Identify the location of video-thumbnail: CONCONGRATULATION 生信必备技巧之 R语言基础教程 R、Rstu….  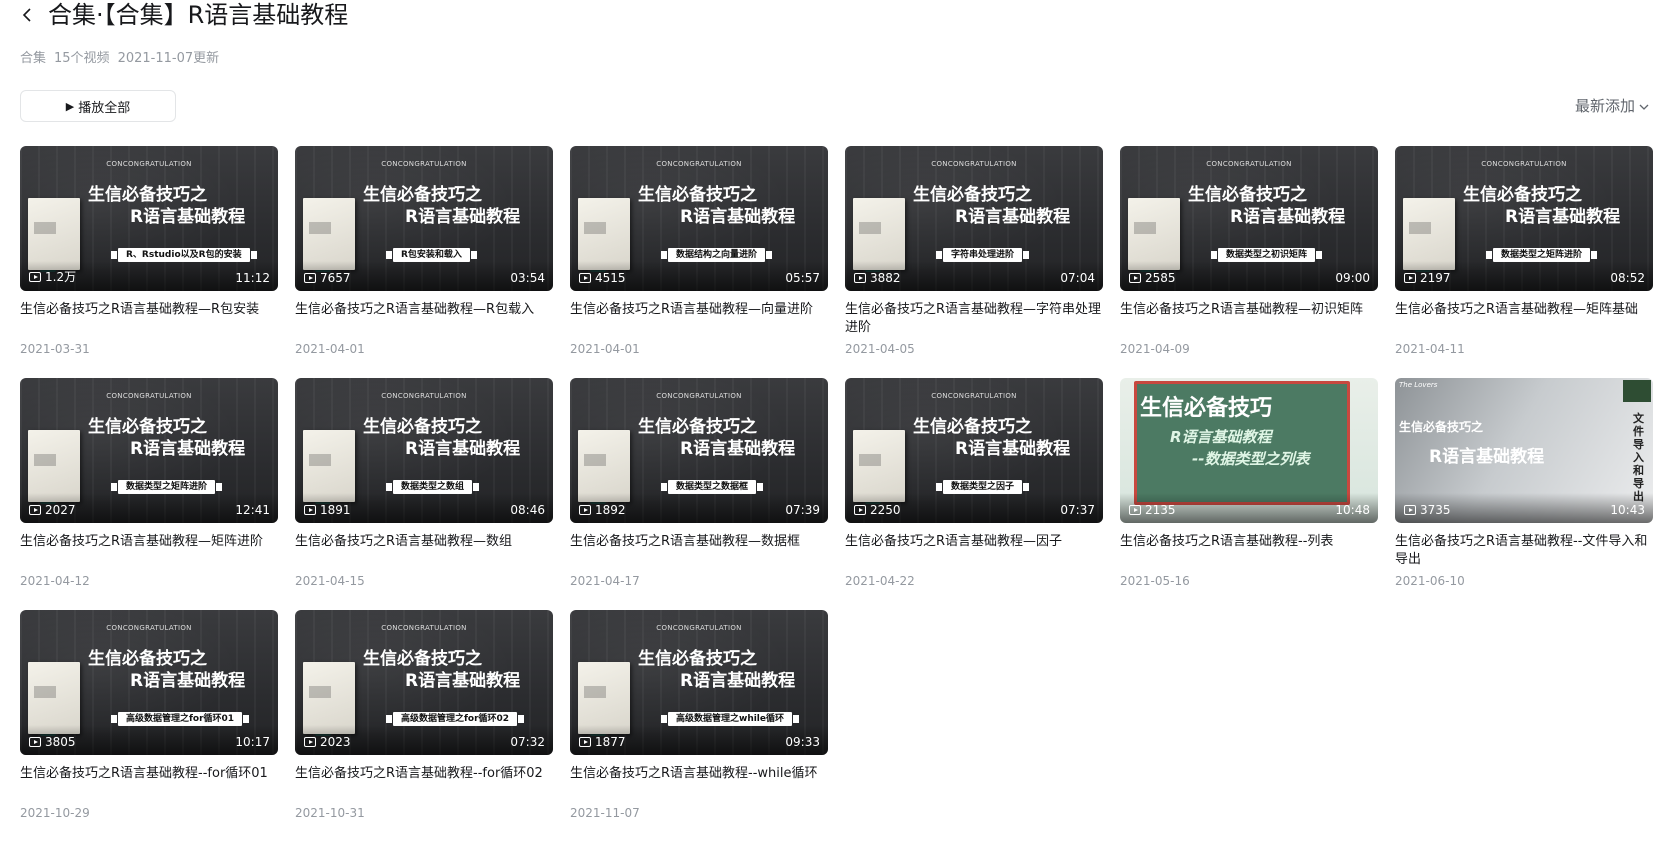
(149, 218).